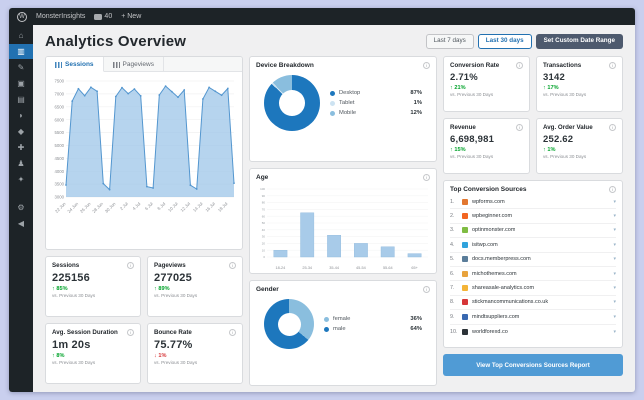 This screenshot has height=400, width=644. What do you see at coordinates (490, 331) in the screenshot?
I see `source-domain: worldforexd.co` at bounding box center [490, 331].